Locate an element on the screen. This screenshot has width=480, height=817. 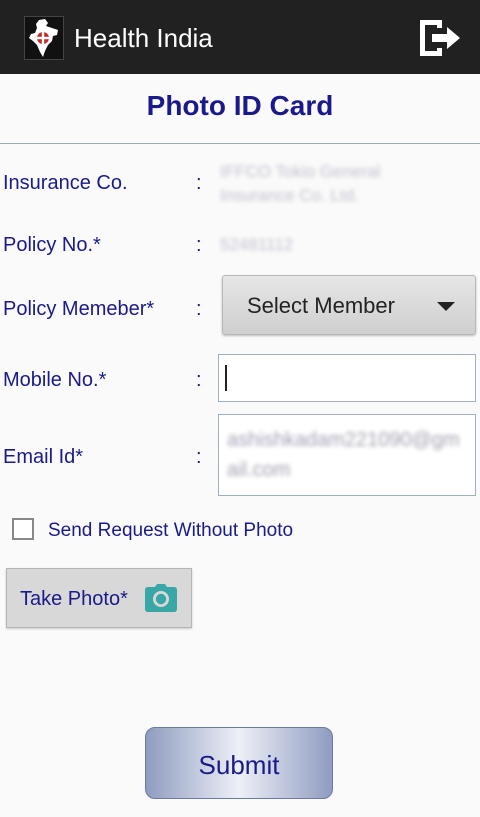
send-without-photo-label: Send Request Without Photo is located at coordinates (170, 531).